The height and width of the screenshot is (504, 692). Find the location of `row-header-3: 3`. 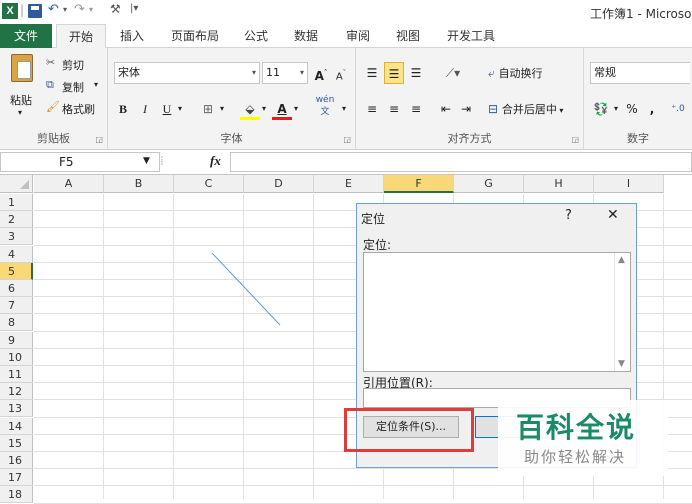

row-header-3: 3 is located at coordinates (16, 237).